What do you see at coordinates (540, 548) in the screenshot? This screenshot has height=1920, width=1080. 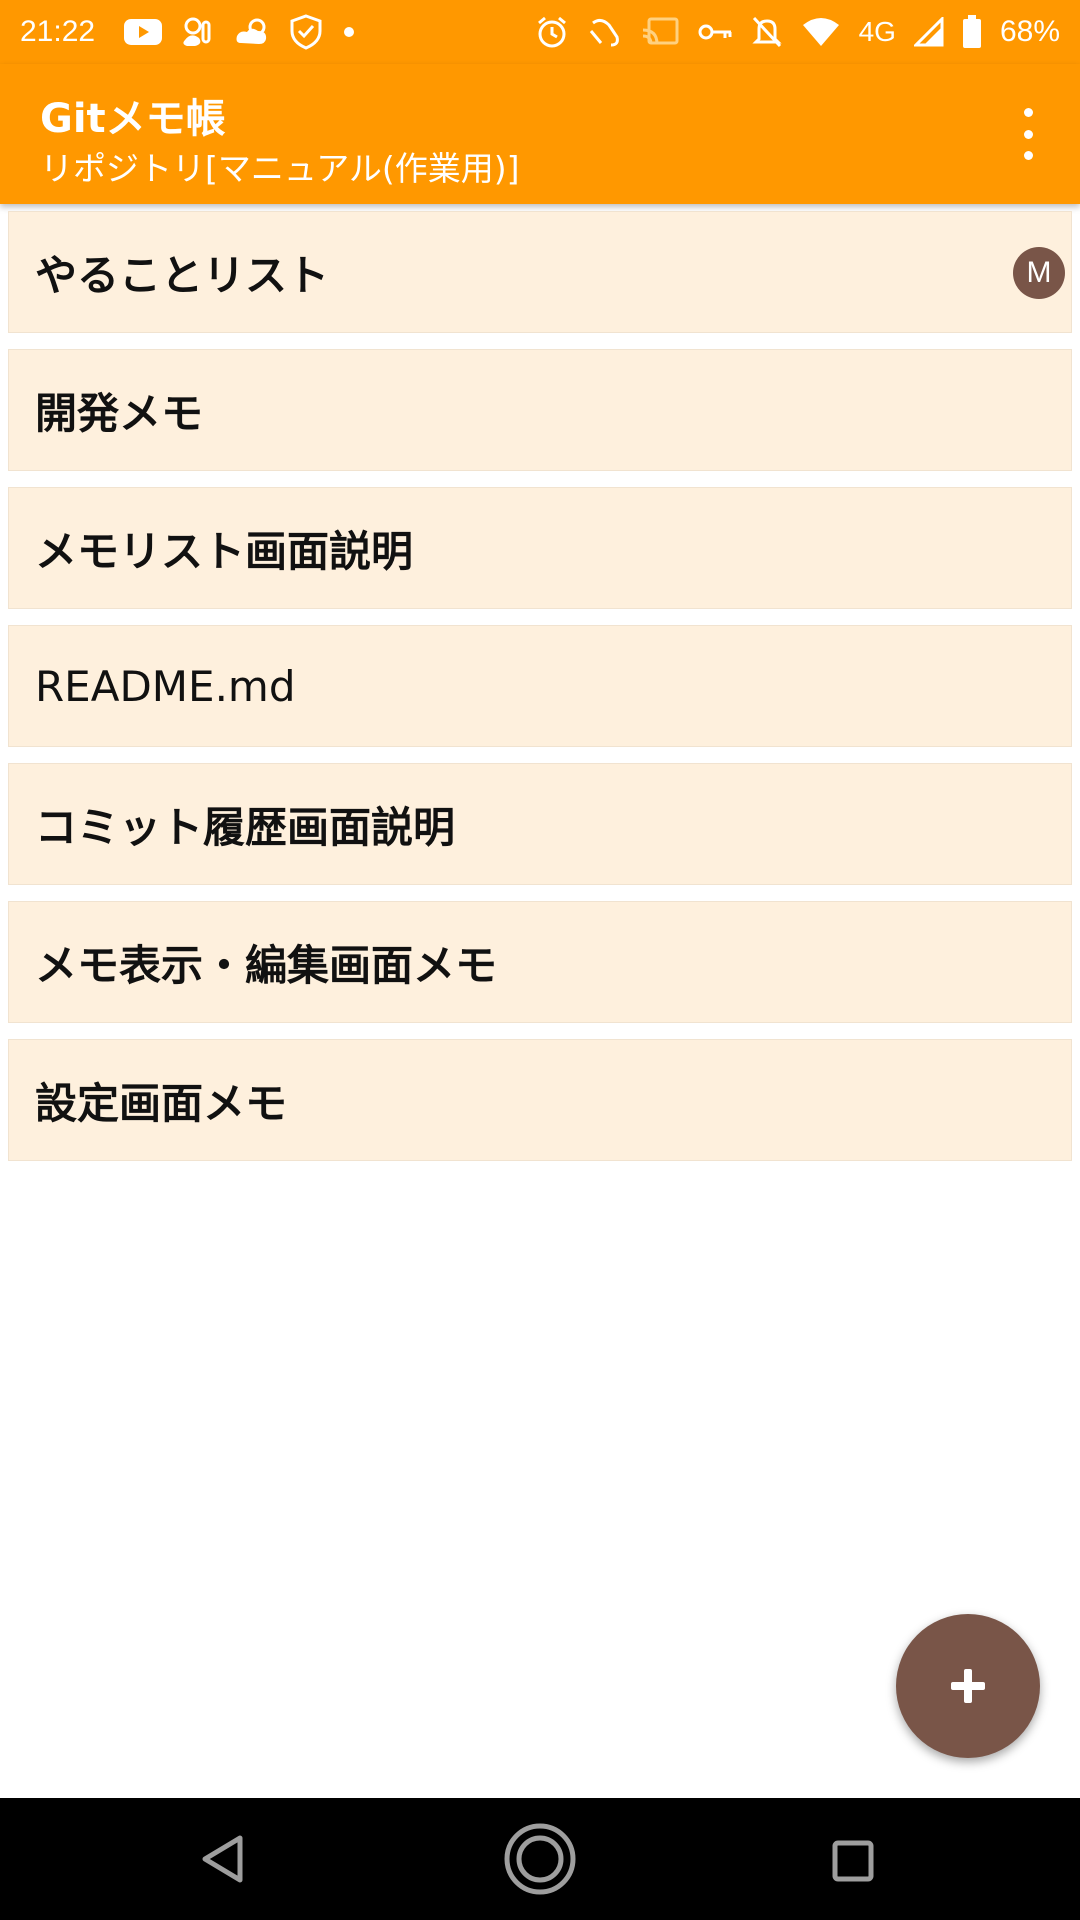 I see `memo-item: メモリスト画面説明` at bounding box center [540, 548].